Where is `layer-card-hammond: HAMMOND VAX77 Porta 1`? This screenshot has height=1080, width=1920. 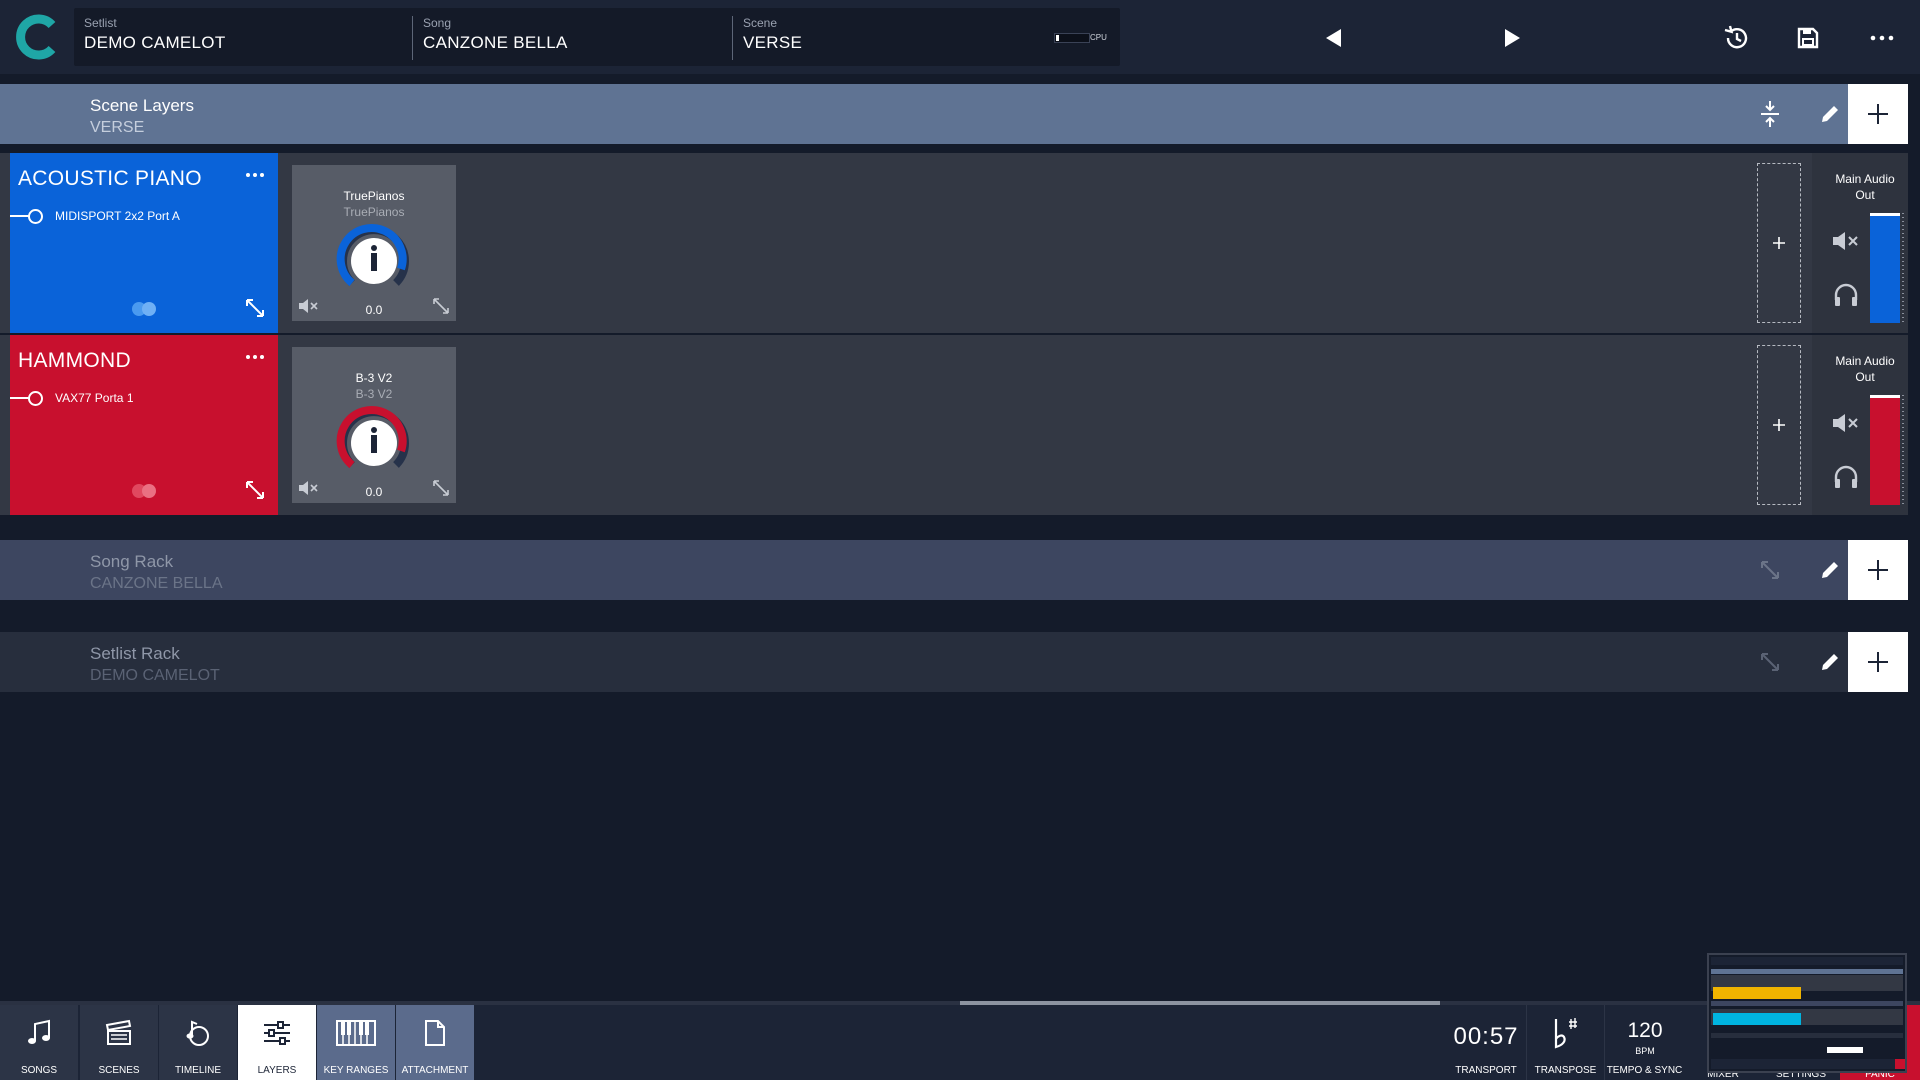
layer-card-hammond: HAMMOND VAX77 Porta 1 is located at coordinates (144, 425).